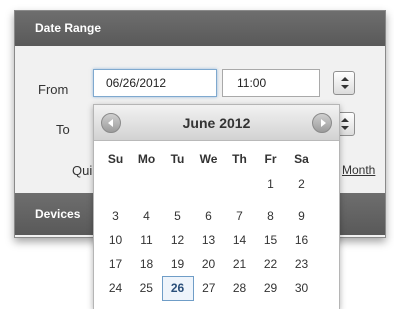 This screenshot has width=394, height=309. Describe the element at coordinates (115, 240) in the screenshot. I see `calendar-day: 10` at that location.